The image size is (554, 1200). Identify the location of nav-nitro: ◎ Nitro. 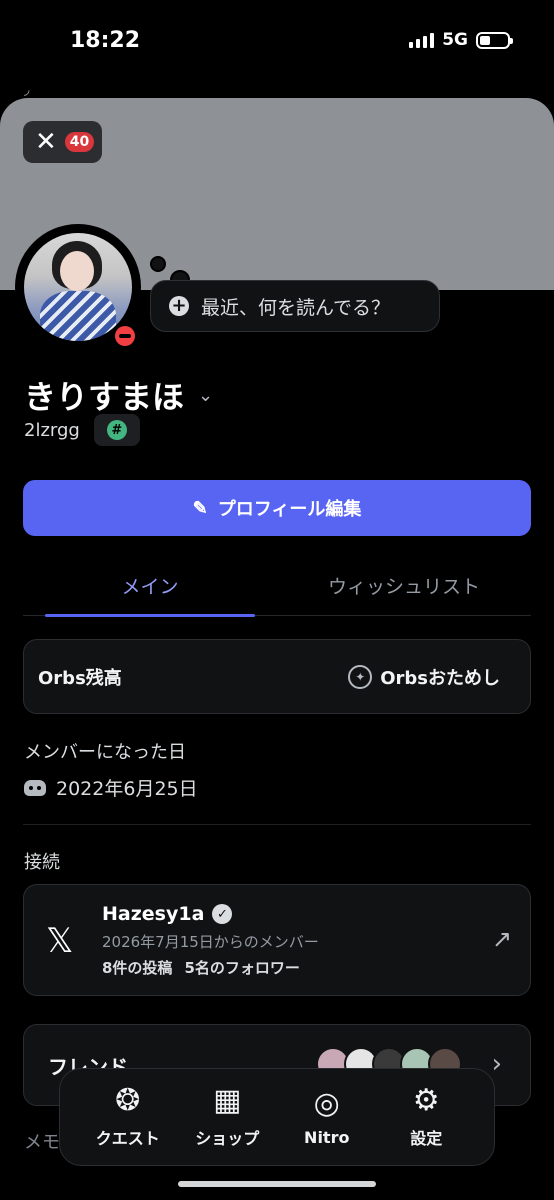
(327, 1116).